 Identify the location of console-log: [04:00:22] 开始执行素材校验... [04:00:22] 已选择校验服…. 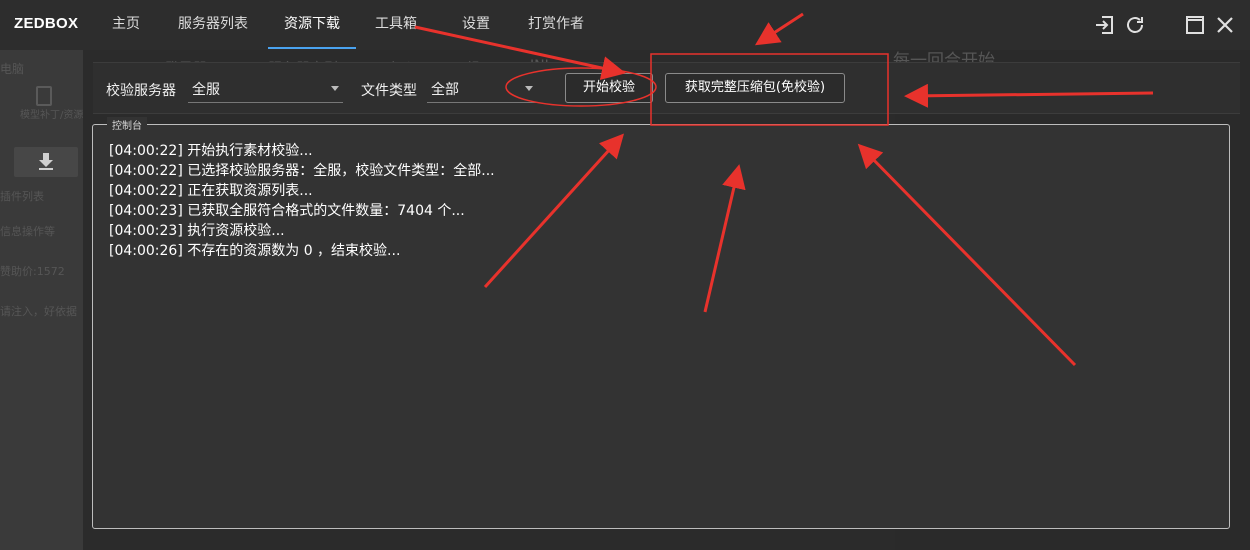
(302, 201).